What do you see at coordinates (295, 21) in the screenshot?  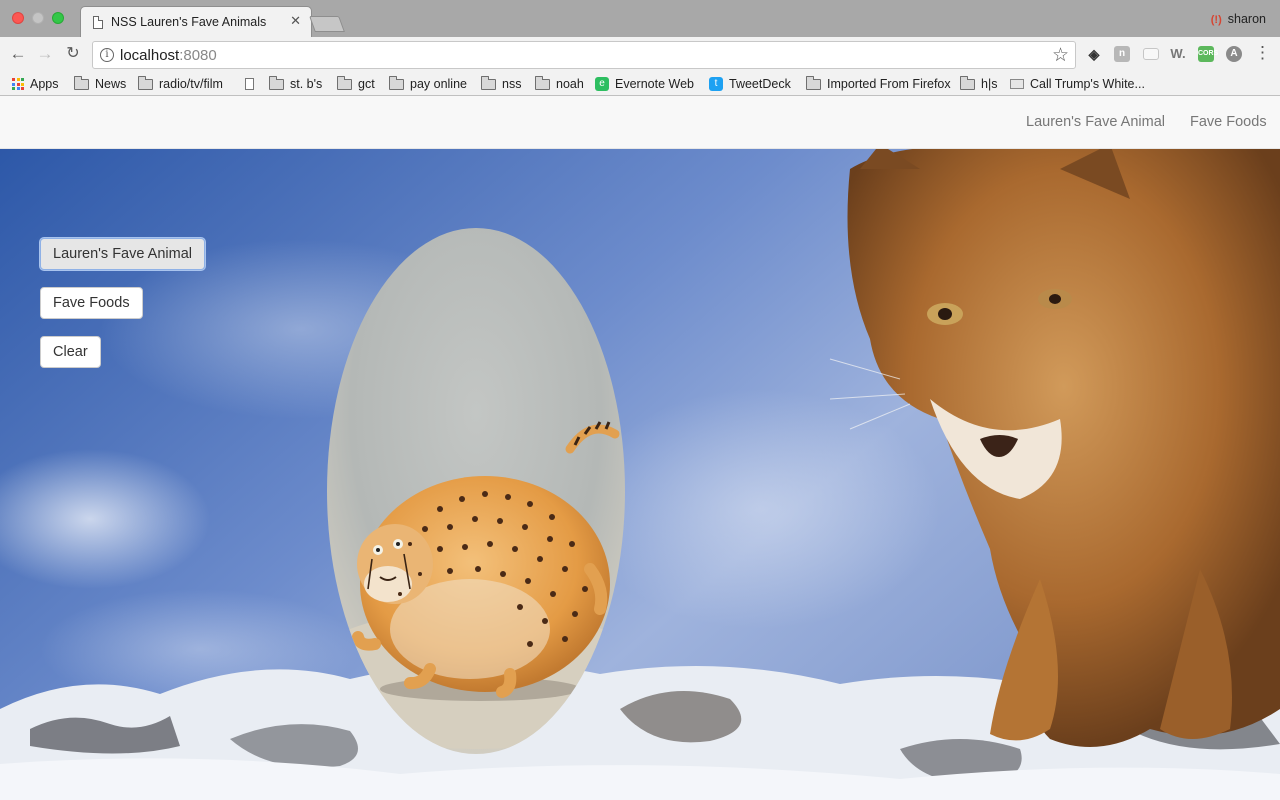 I see `tab-close-icon: ✕` at bounding box center [295, 21].